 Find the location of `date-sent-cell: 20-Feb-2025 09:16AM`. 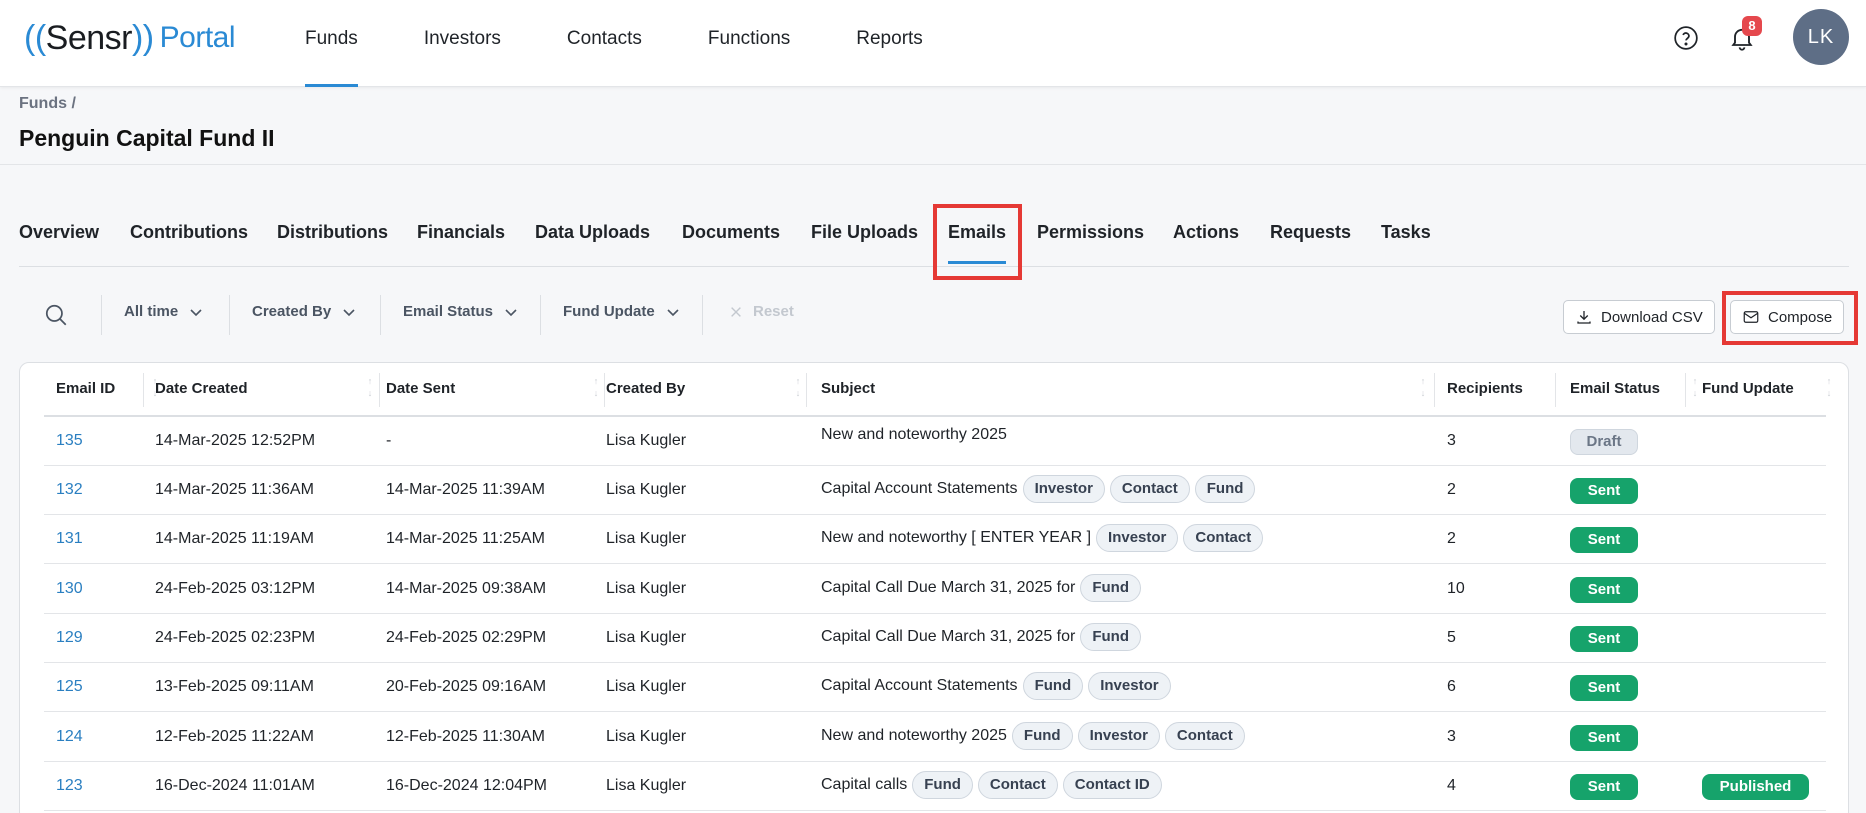

date-sent-cell: 20-Feb-2025 09:16AM is located at coordinates (466, 686).